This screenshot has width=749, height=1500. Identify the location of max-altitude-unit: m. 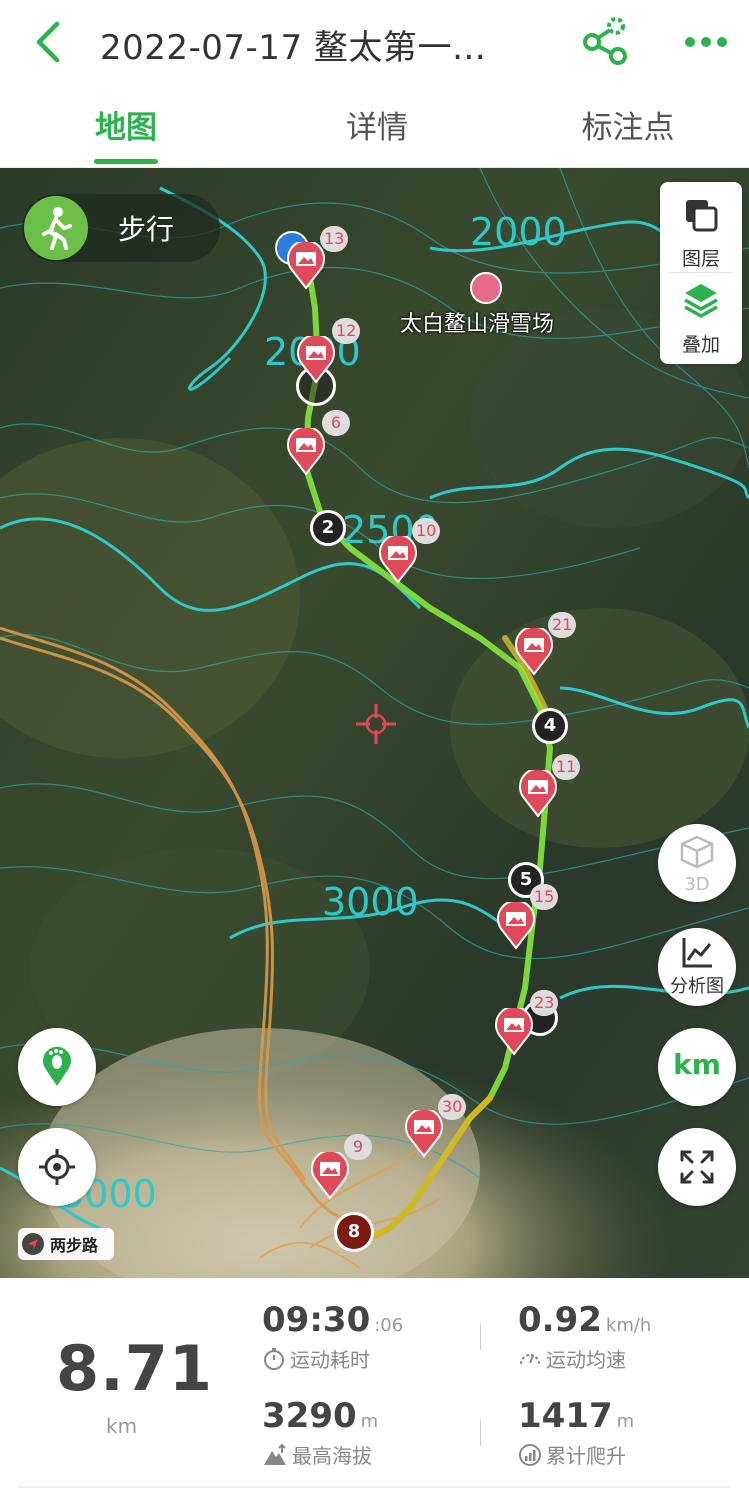
(369, 1421).